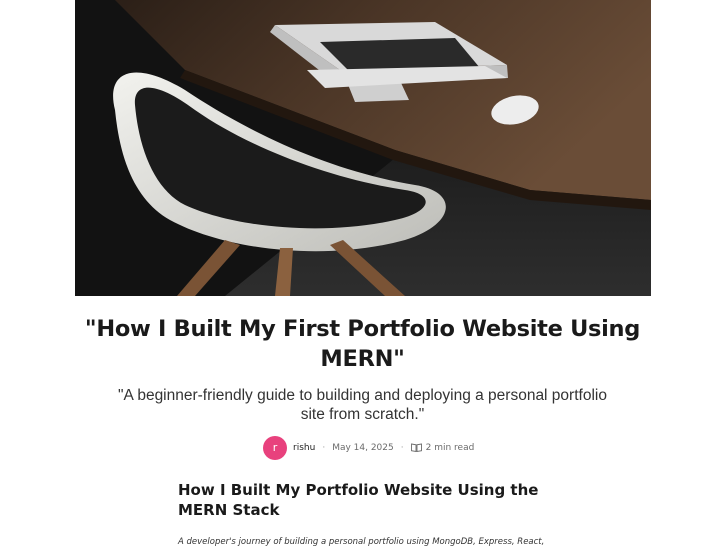 The width and height of the screenshot is (725, 551). I want to click on post-meta: r rishu · May 14, 2025 · 2 min read, so click(368, 447).